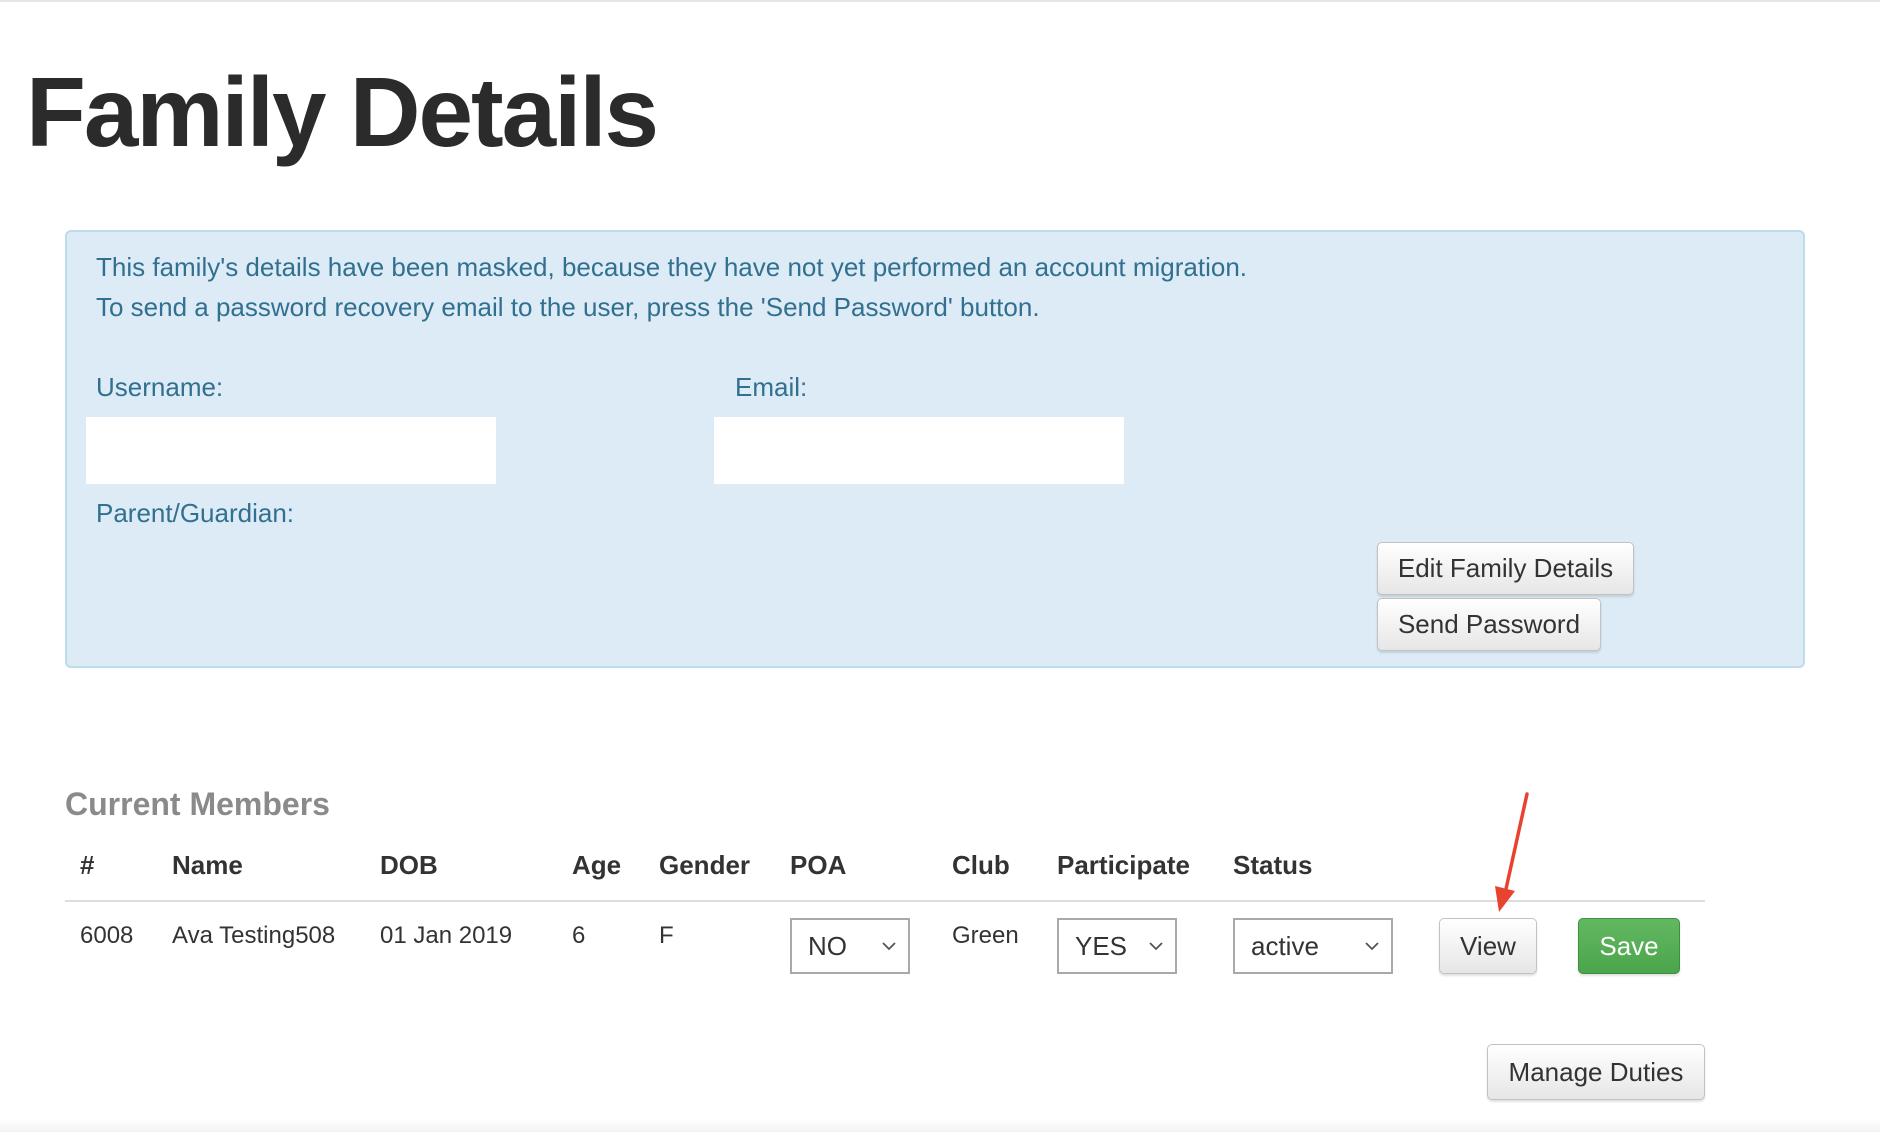  Describe the element at coordinates (1596, 1072) in the screenshot. I see `manage-duties-button: Manage Duties` at that location.